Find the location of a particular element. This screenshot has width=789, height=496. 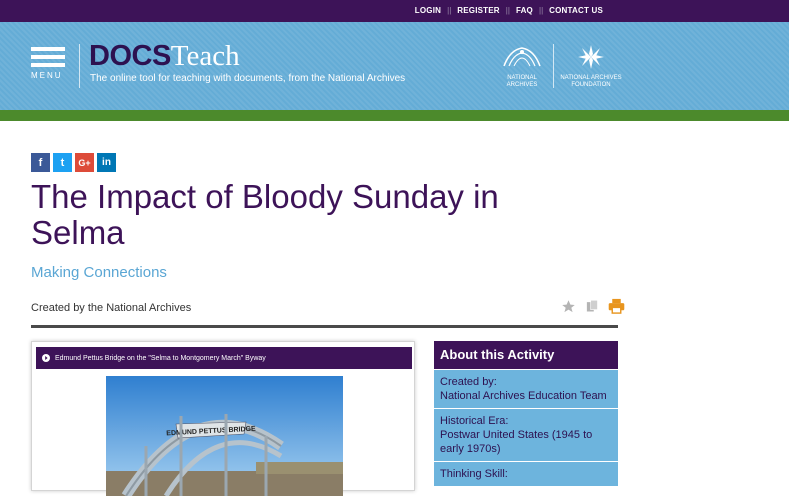

title-divider is located at coordinates (324, 326).